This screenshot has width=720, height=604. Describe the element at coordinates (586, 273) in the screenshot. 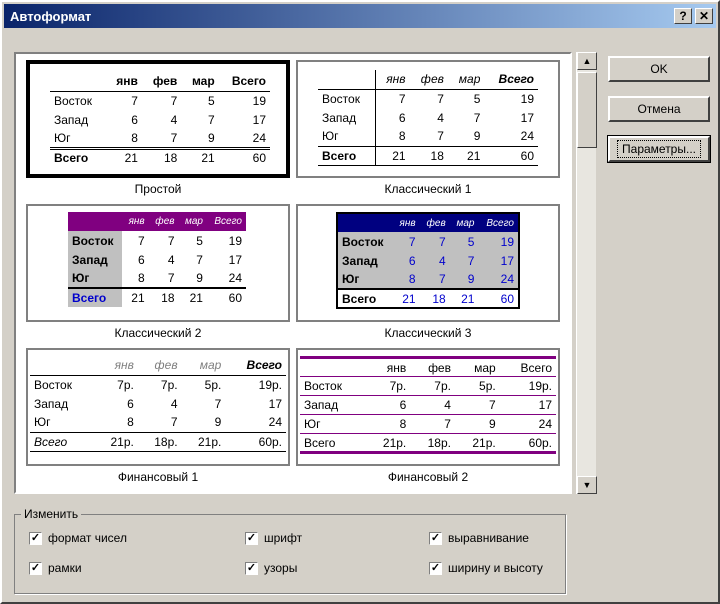

I see `gallery-scrollbar: ▲ ▼` at that location.